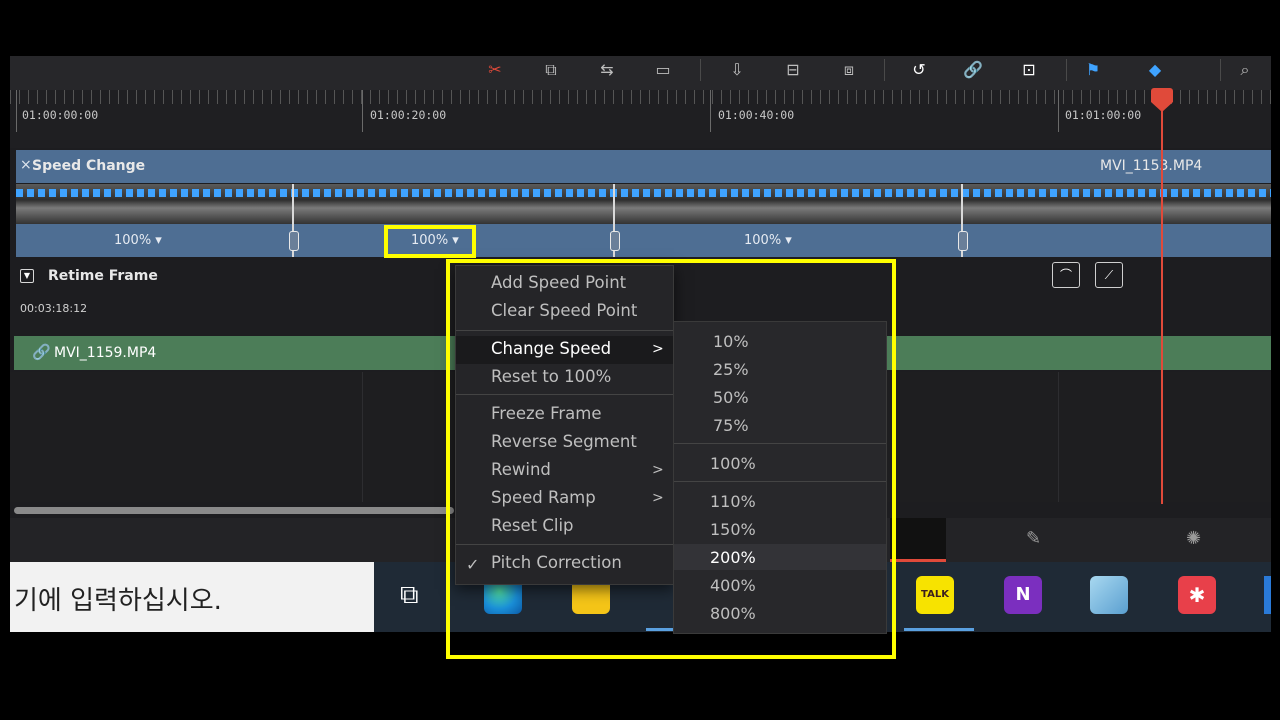 Image resolution: width=1280 pixels, height=720 pixels. Describe the element at coordinates (1193, 538) in the screenshot. I see `color-page-icon: ✺` at that location.